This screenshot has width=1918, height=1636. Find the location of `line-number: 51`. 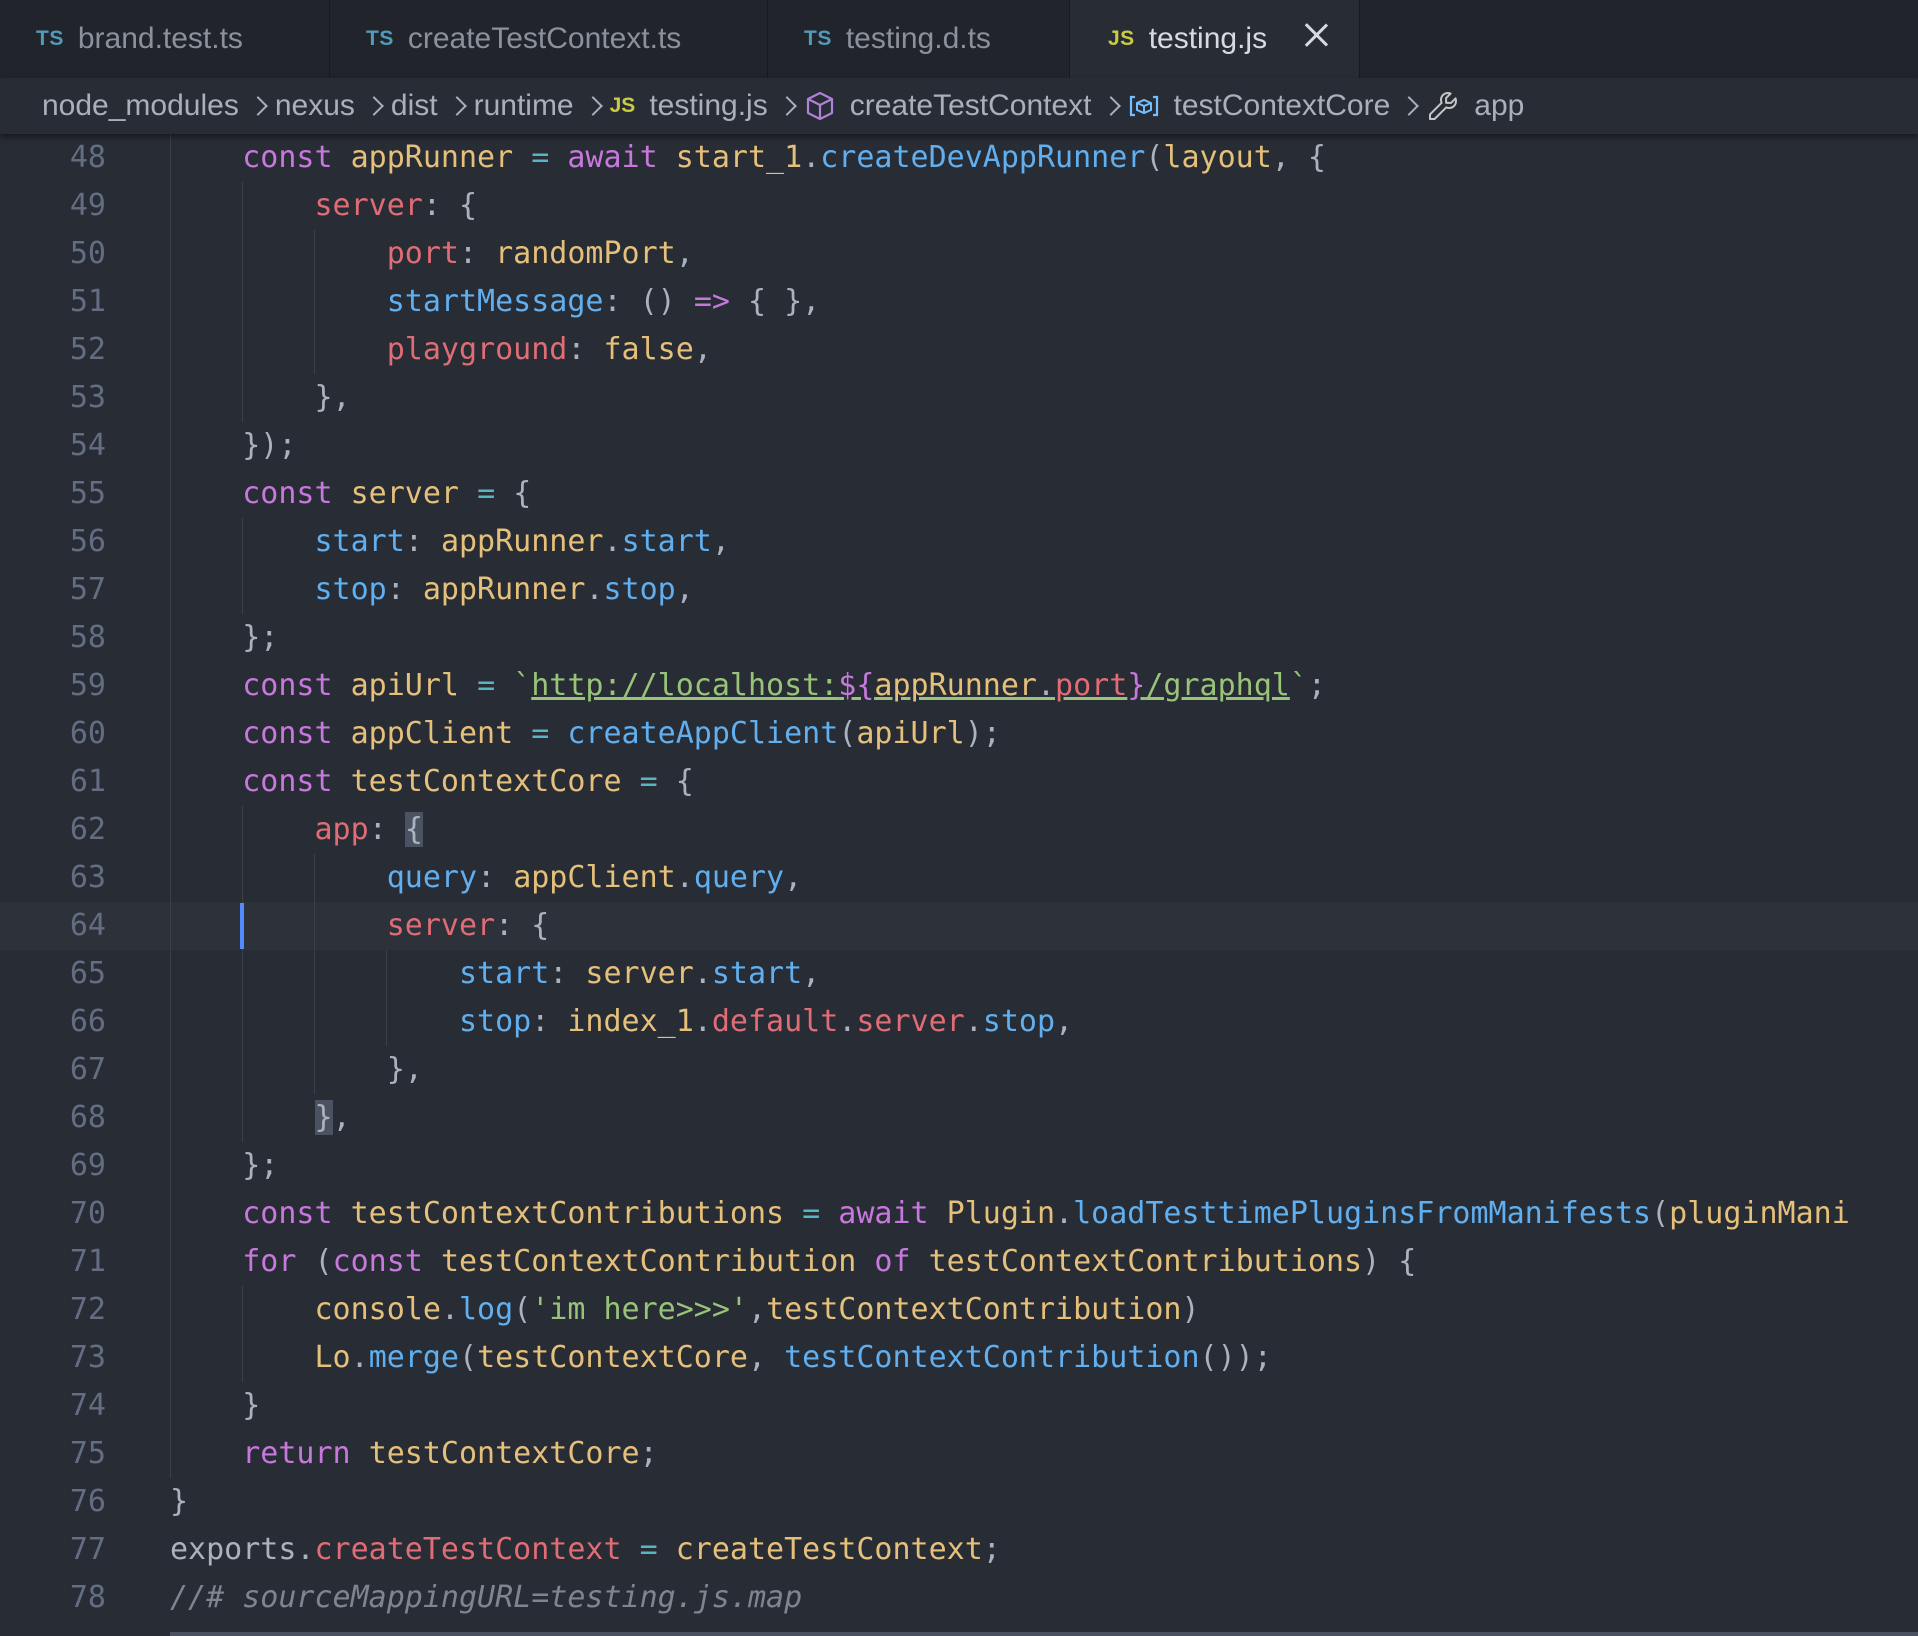

line-number: 51 is located at coordinates (87, 301).